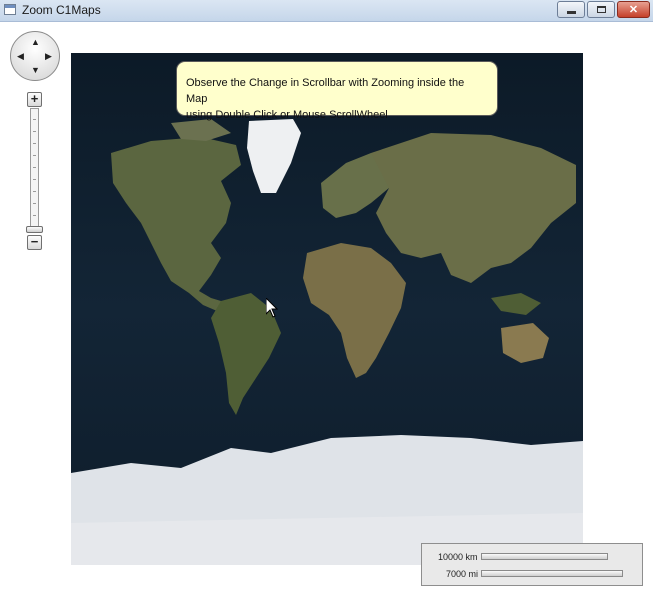 The height and width of the screenshot is (593, 653). I want to click on window-title: Zoom C1Maps, so click(61, 10).